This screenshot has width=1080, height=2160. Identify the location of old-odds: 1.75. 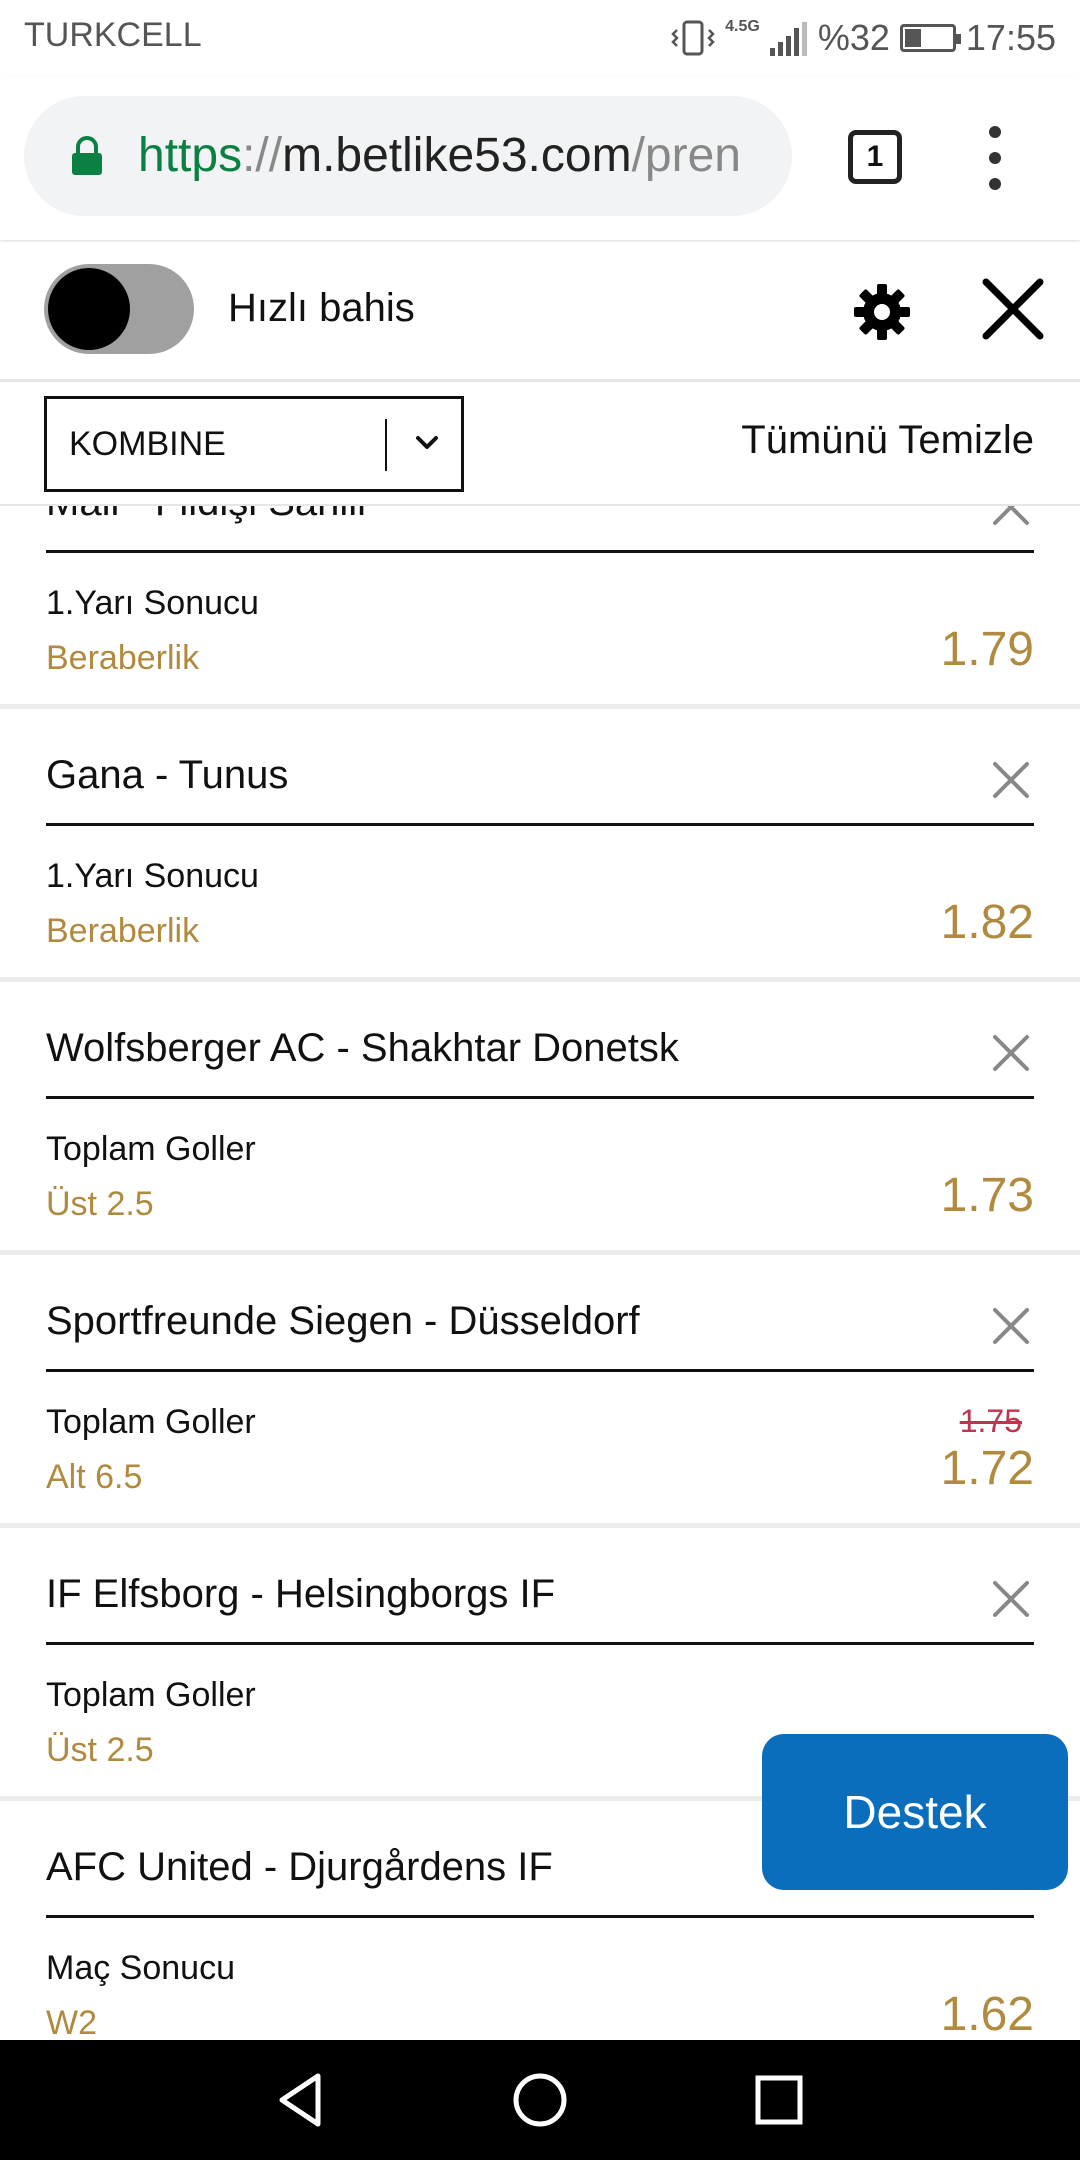
(990, 1421).